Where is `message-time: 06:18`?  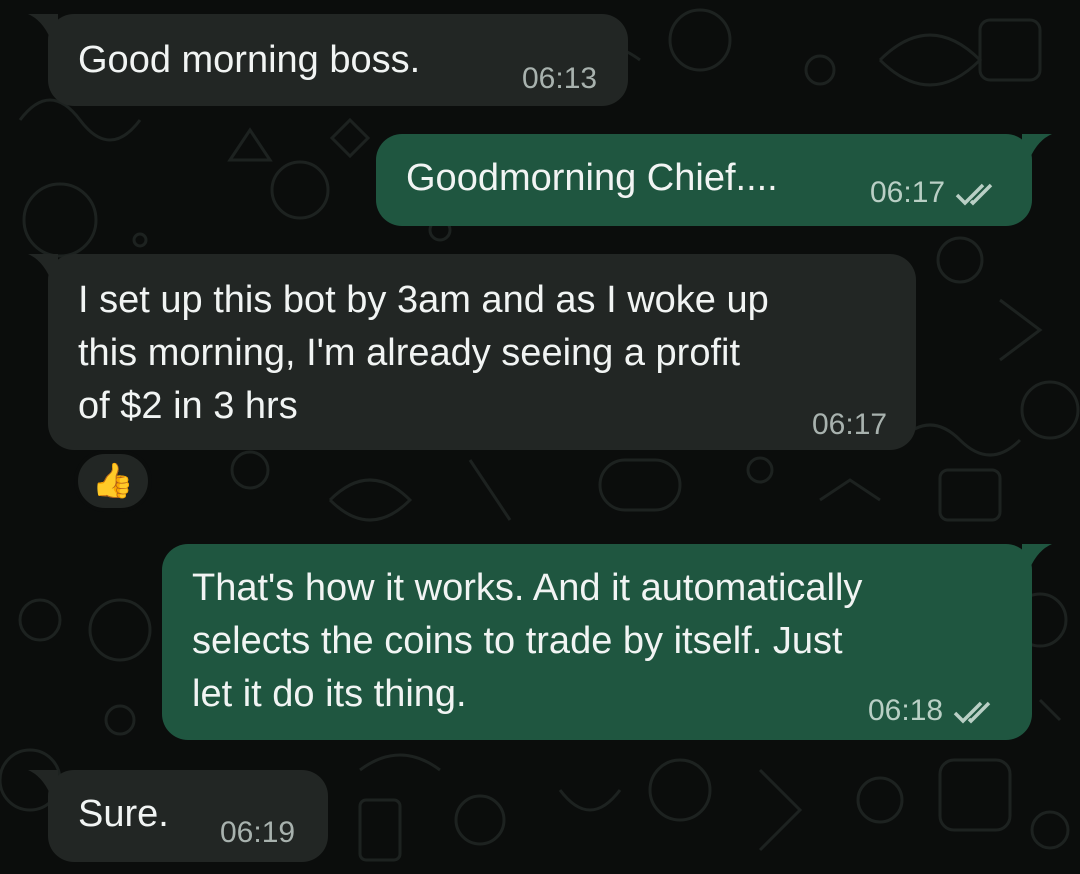 message-time: 06:18 is located at coordinates (906, 710).